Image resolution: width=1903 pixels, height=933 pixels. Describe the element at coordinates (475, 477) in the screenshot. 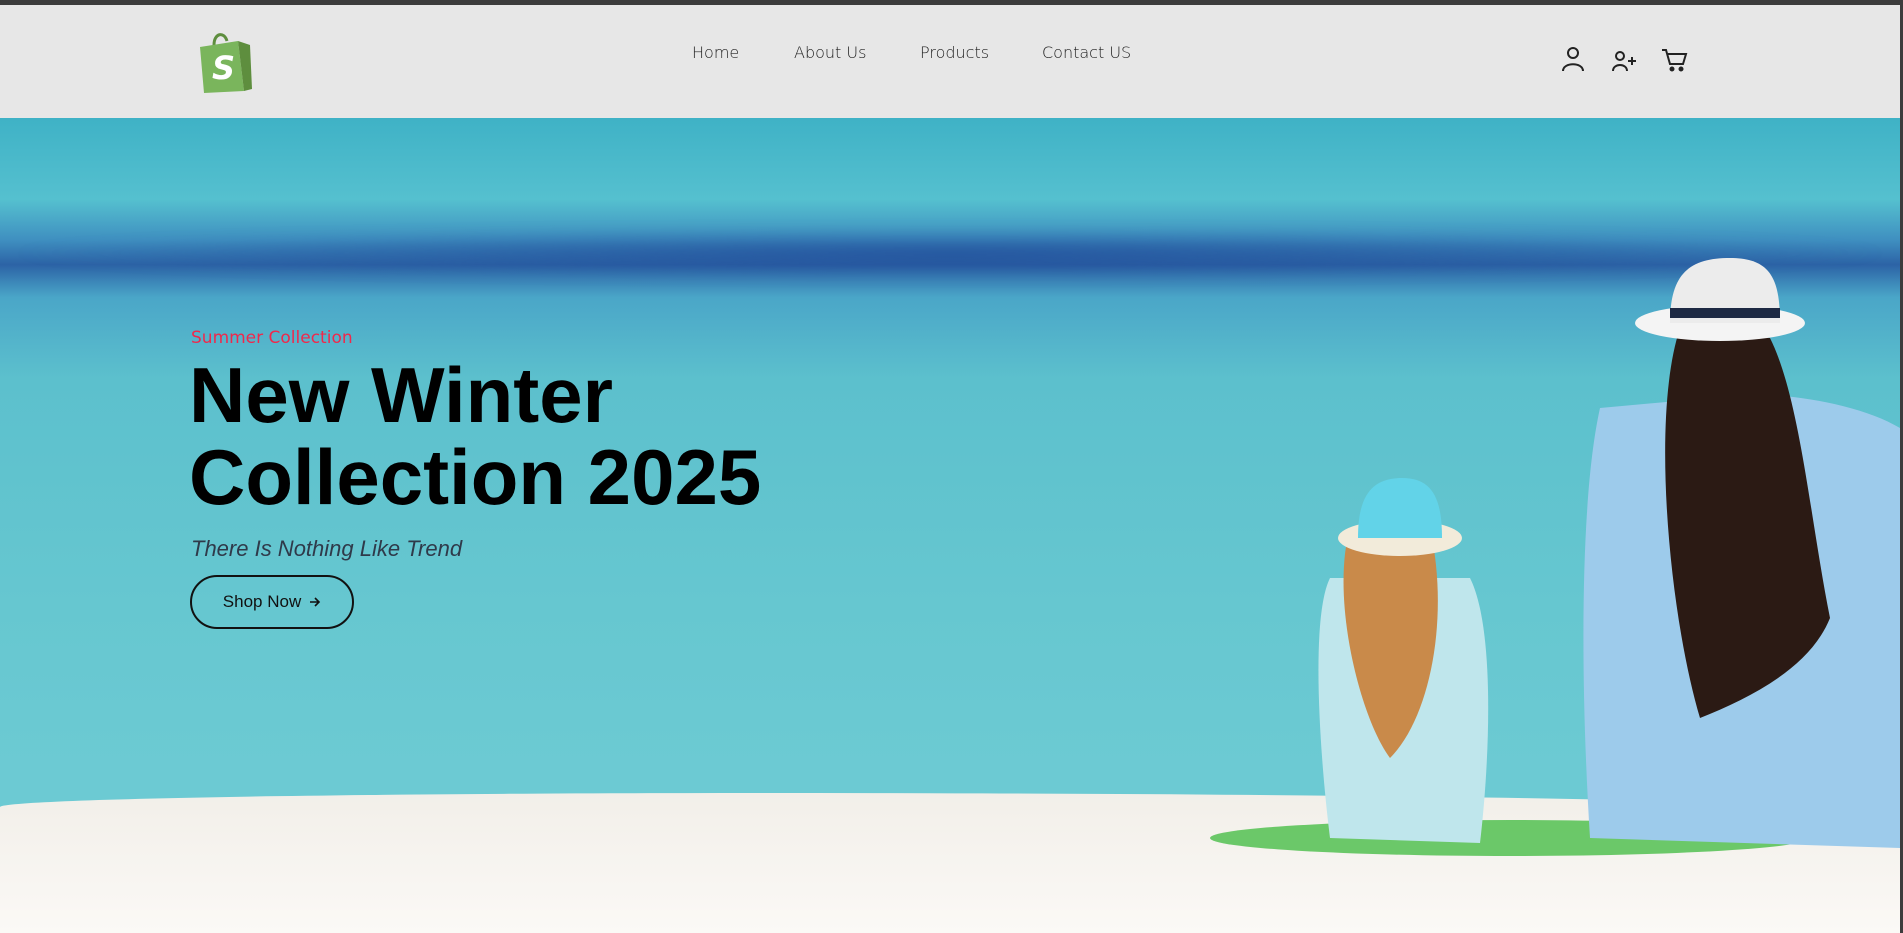

I see `hero-title-line2: Collection 2025` at that location.